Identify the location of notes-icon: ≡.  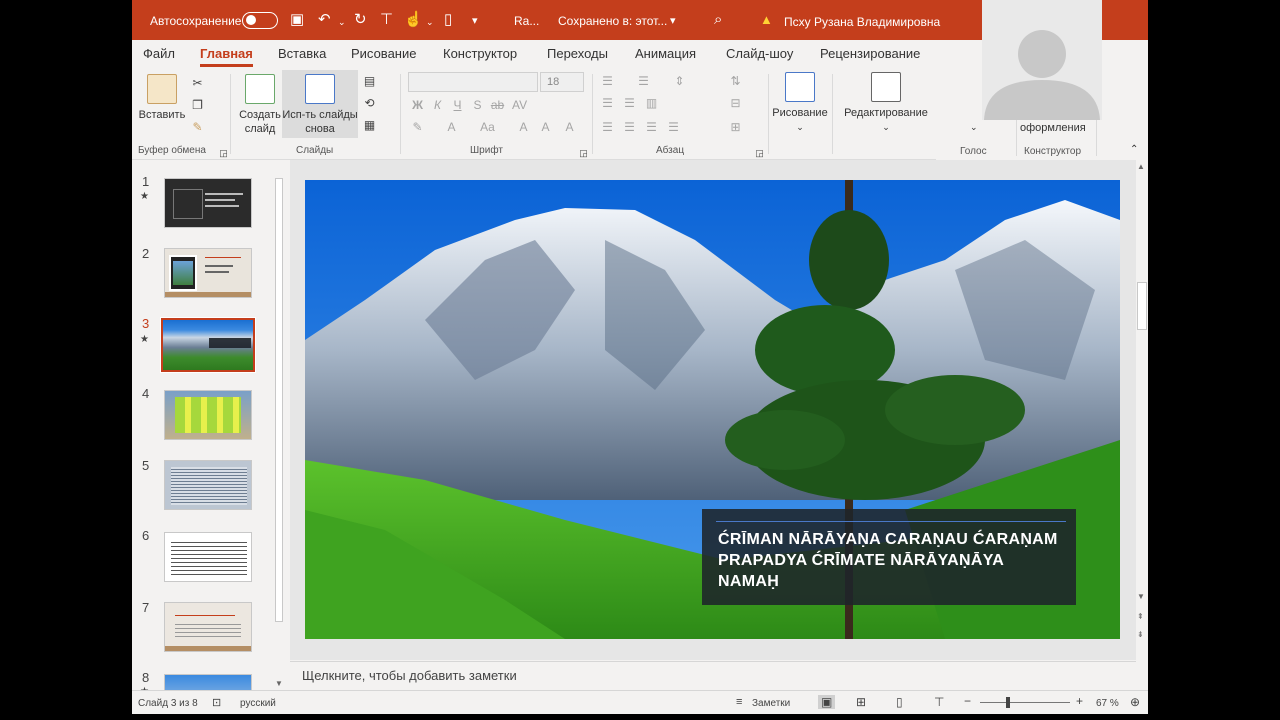
(739, 702).